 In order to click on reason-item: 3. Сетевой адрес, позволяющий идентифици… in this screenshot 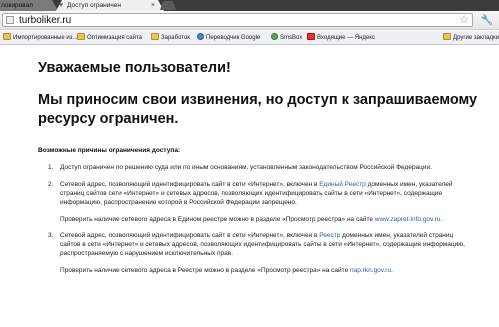, I will do `click(258, 253)`.